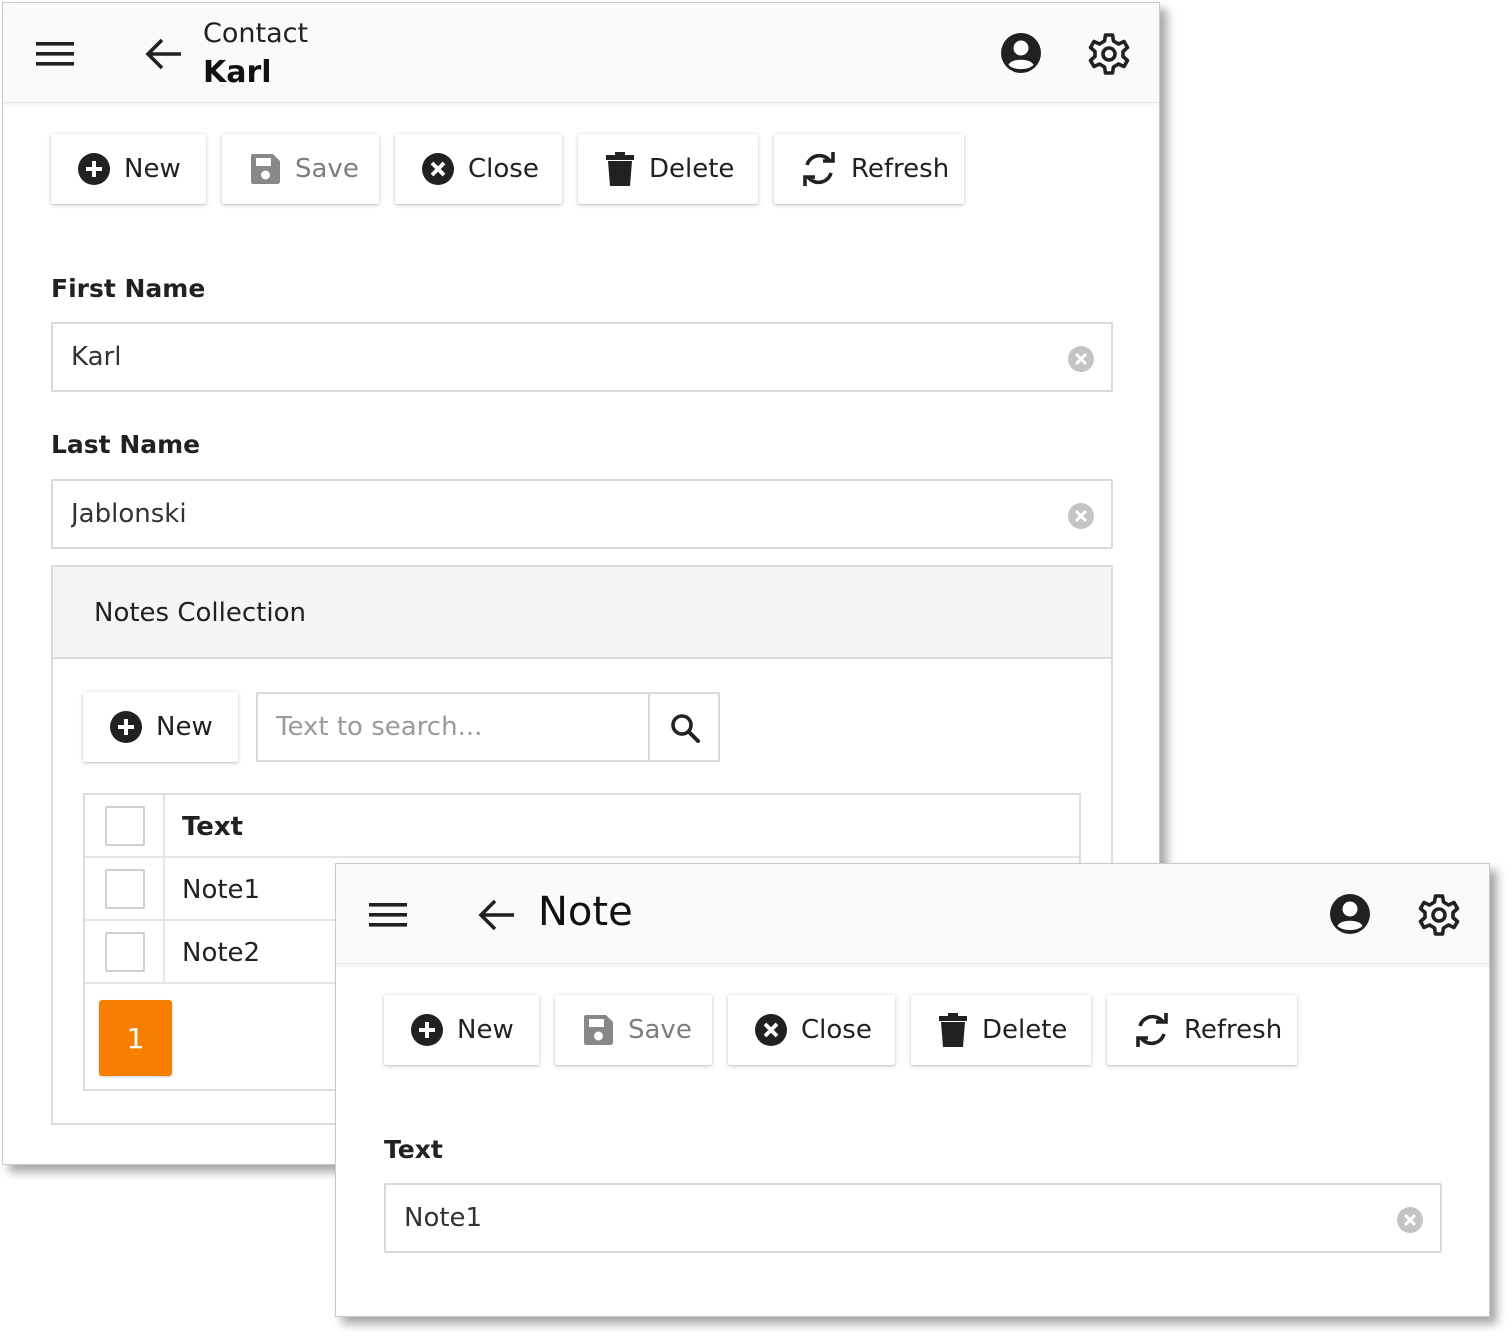 The width and height of the screenshot is (1512, 1340). I want to click on last-name-field, so click(582, 514).